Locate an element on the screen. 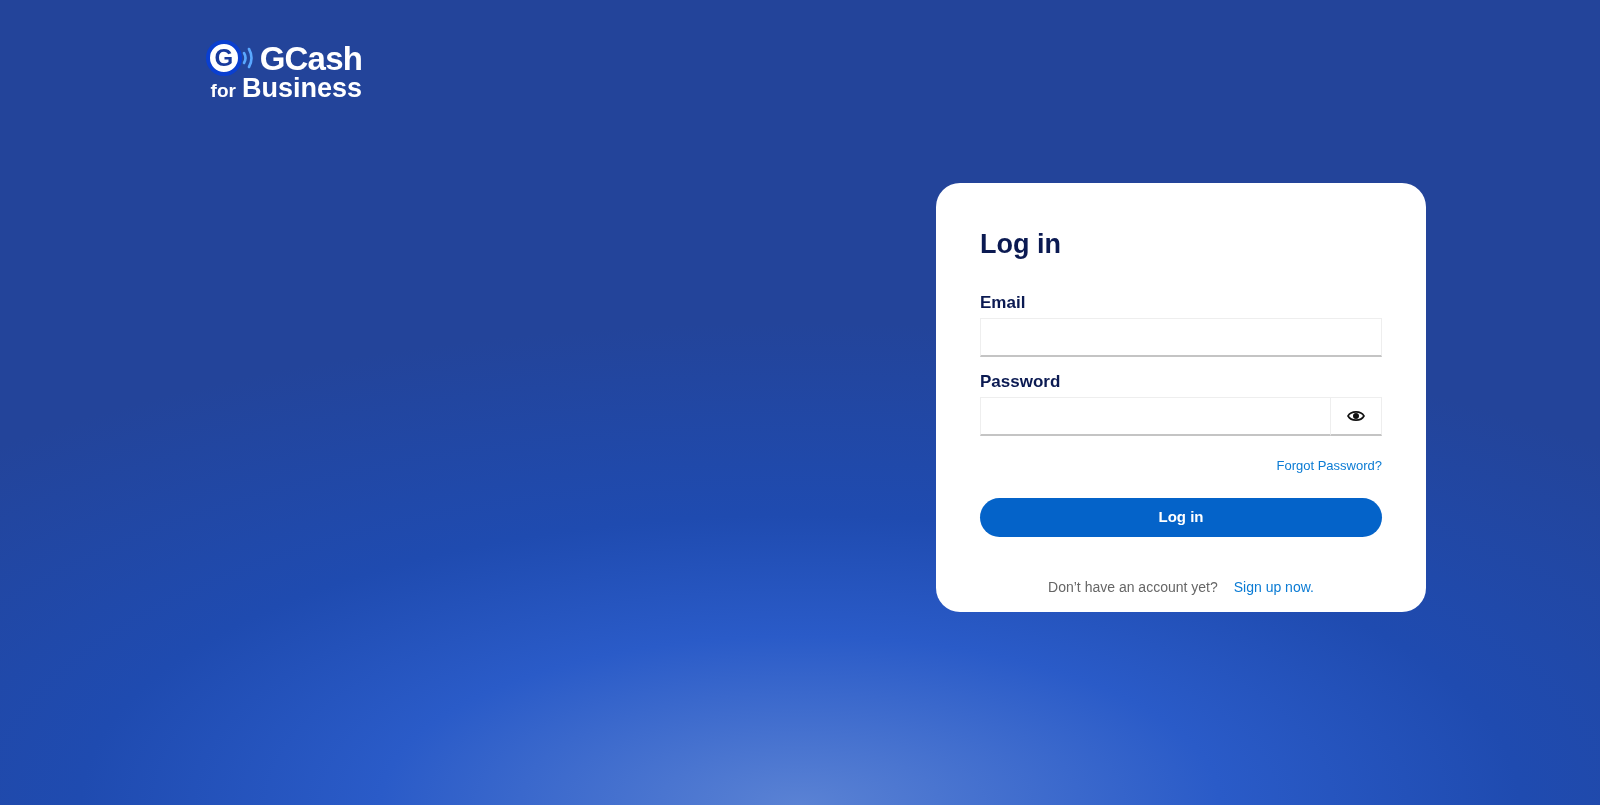  logo-name: GCash is located at coordinates (310, 58).